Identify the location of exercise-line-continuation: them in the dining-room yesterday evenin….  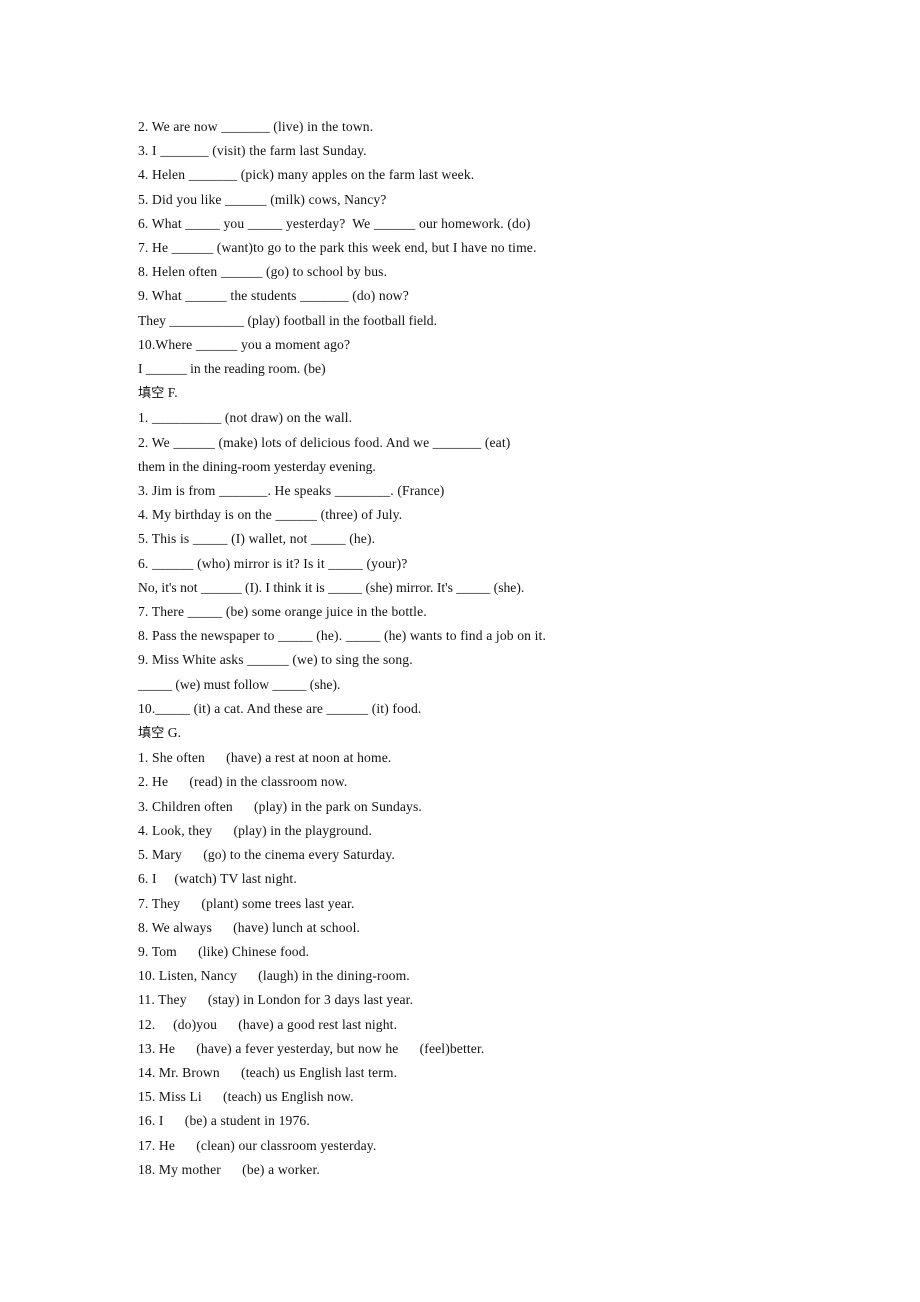
(257, 466).